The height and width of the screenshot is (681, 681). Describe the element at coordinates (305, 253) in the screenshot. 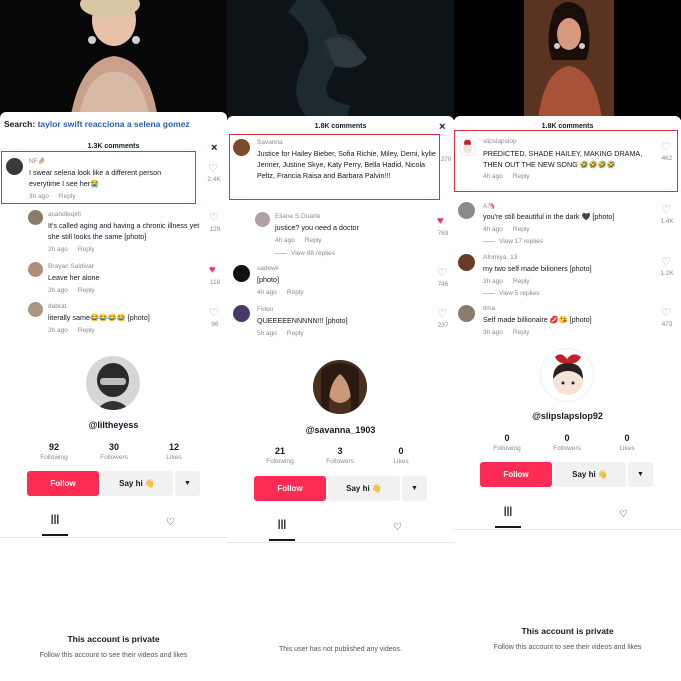

I see `view-replies-link: View 88 replies` at that location.